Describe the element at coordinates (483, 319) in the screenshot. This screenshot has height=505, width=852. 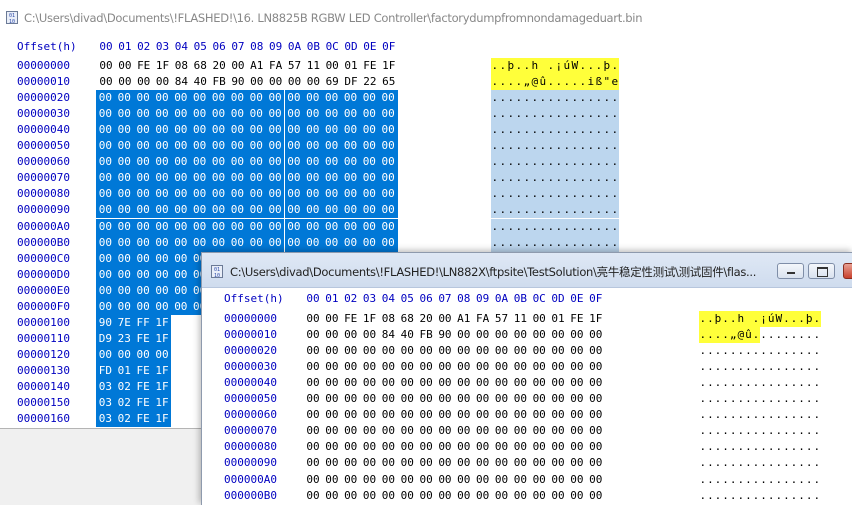
I see `hex-byte: FA` at that location.